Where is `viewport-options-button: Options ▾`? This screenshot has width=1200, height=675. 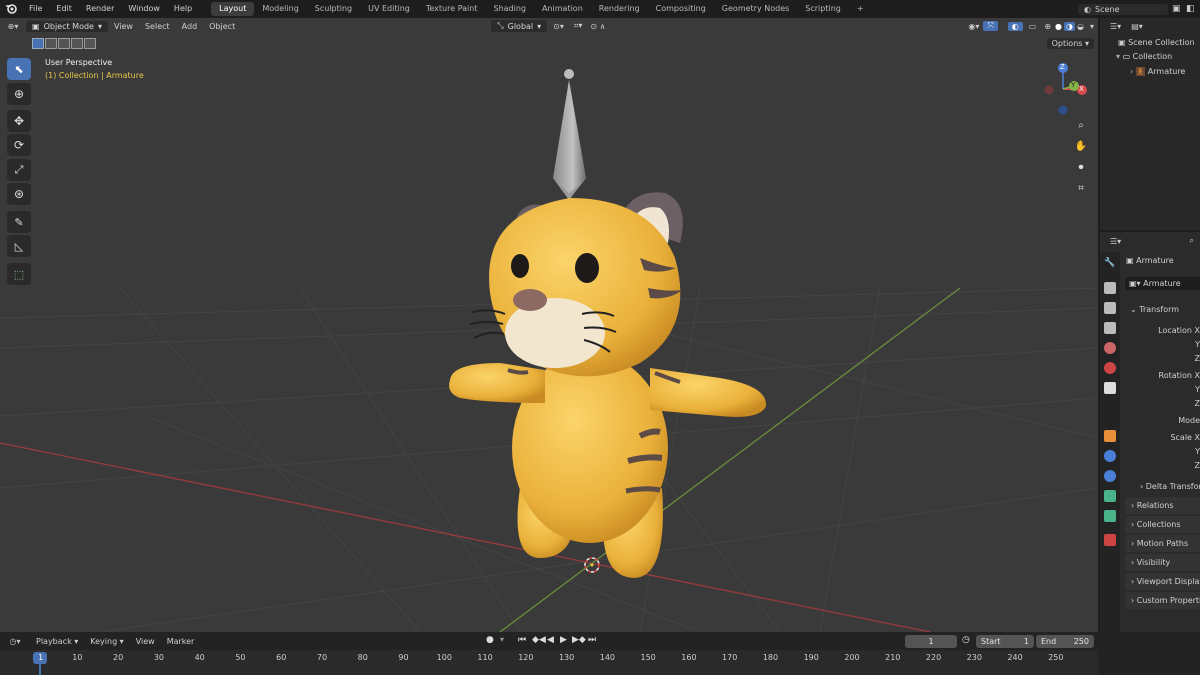
viewport-options-button: Options ▾ is located at coordinates (1070, 43).